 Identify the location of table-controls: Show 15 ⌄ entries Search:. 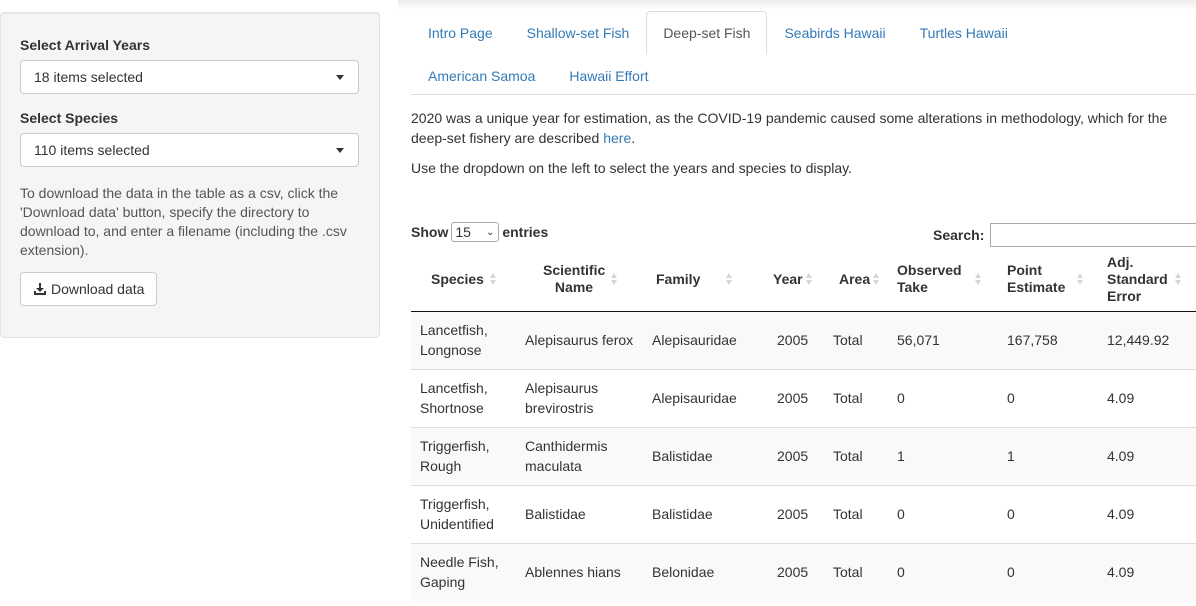
(803, 235).